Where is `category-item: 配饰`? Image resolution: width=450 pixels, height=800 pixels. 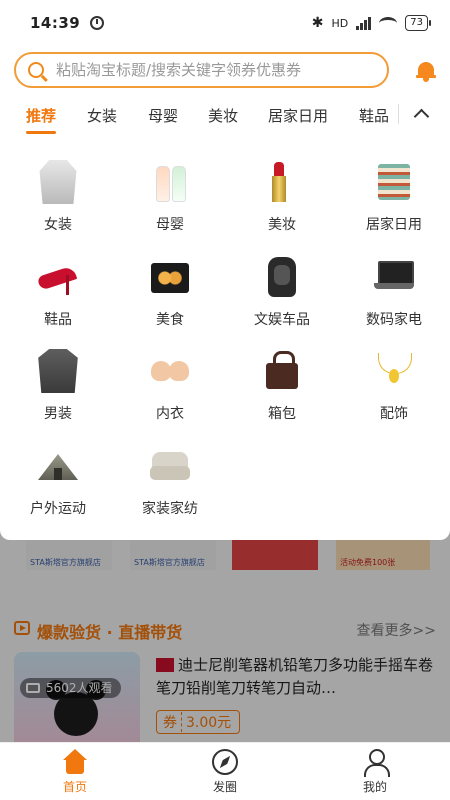
category-item: 配饰 is located at coordinates (394, 389).